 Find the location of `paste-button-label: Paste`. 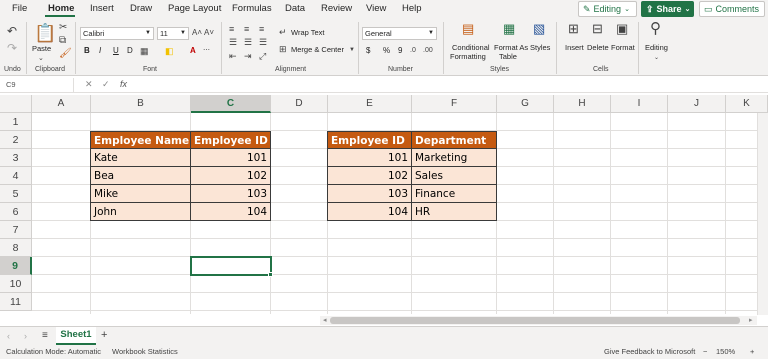

paste-button-label: Paste is located at coordinates (41, 48).